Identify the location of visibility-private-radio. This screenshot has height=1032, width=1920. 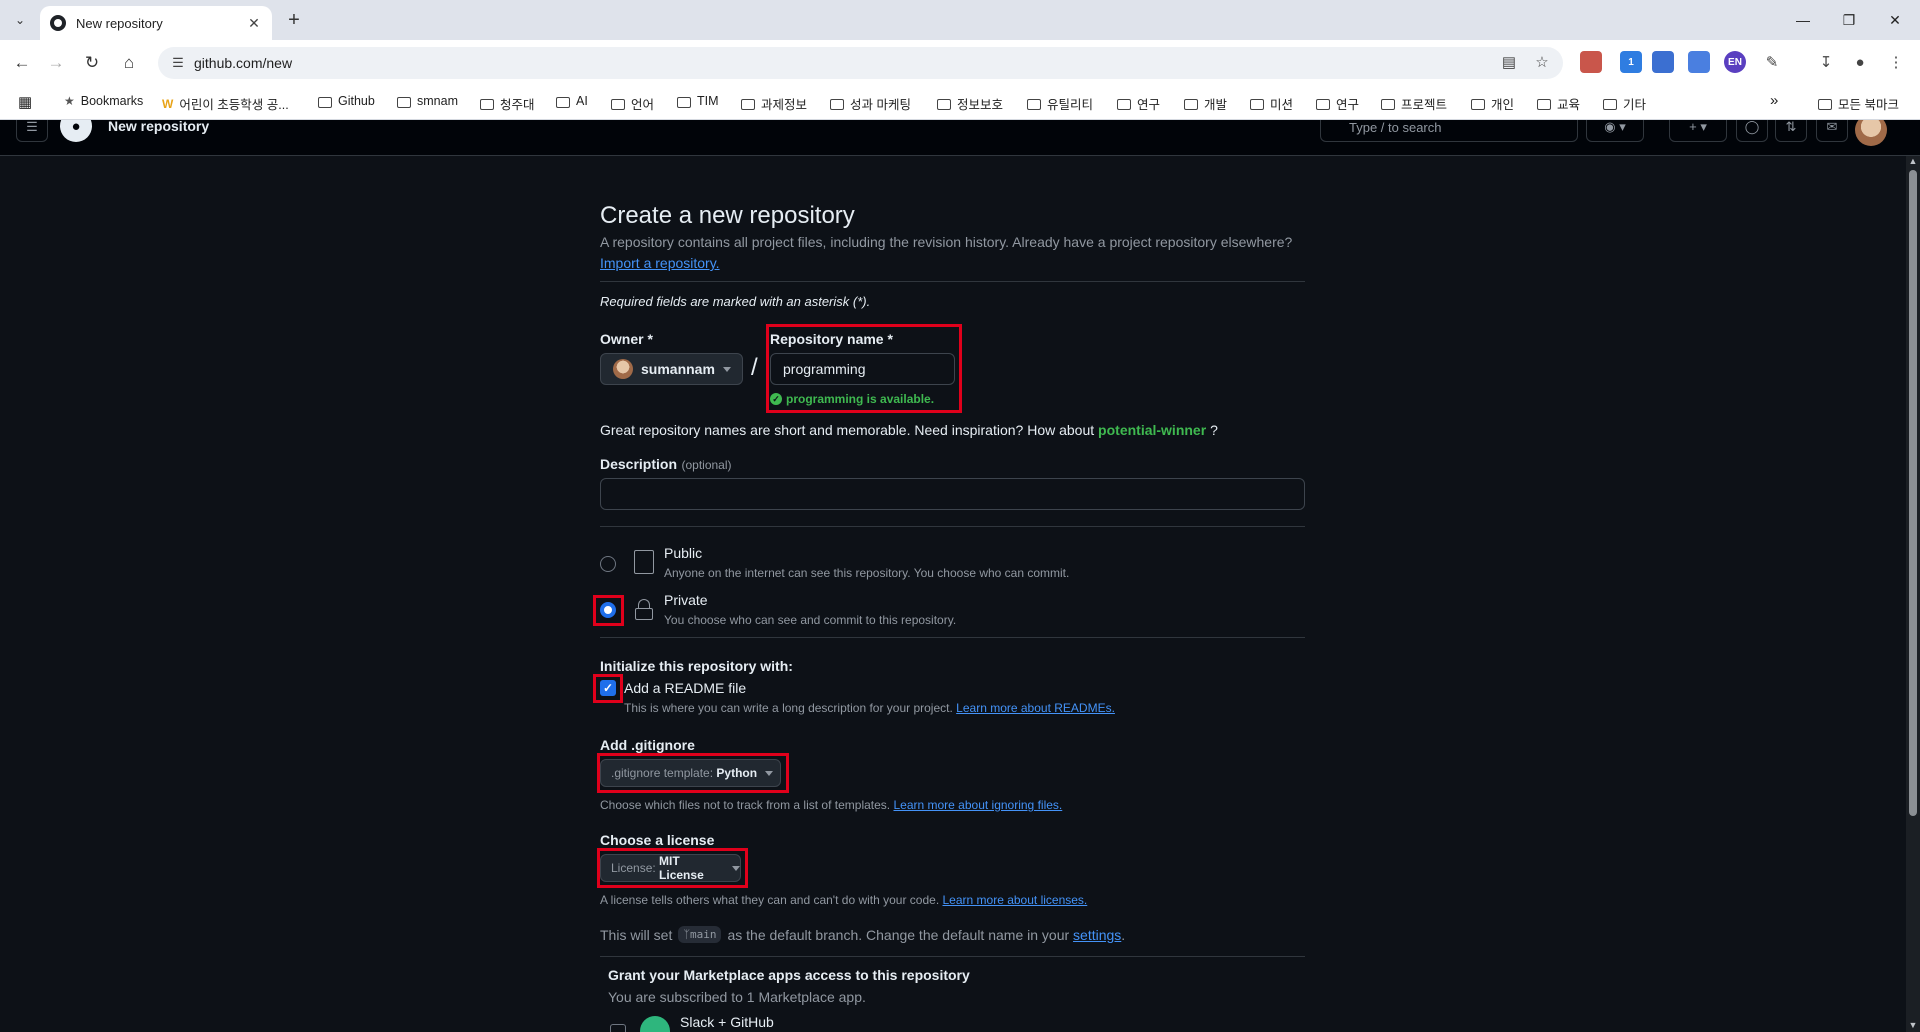
(608, 610).